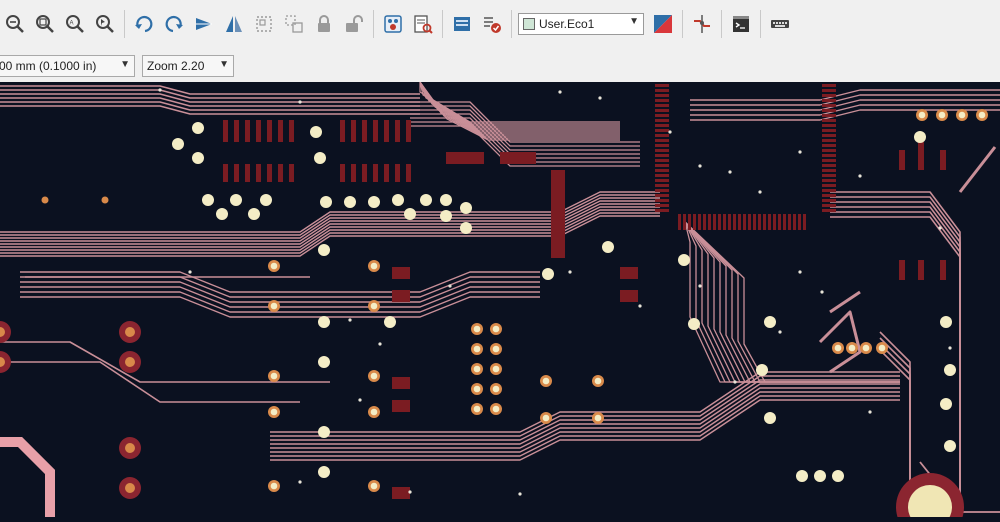 The image size is (1000, 522). I want to click on keyboard-icon, so click(780, 24).